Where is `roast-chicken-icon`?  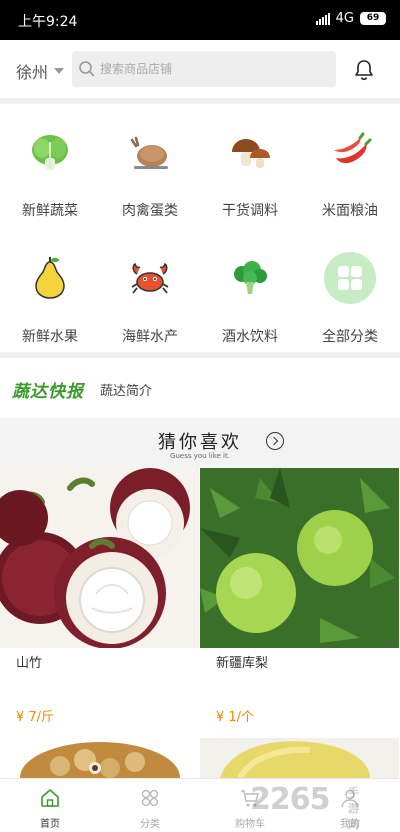 roast-chicken-icon is located at coordinates (150, 152).